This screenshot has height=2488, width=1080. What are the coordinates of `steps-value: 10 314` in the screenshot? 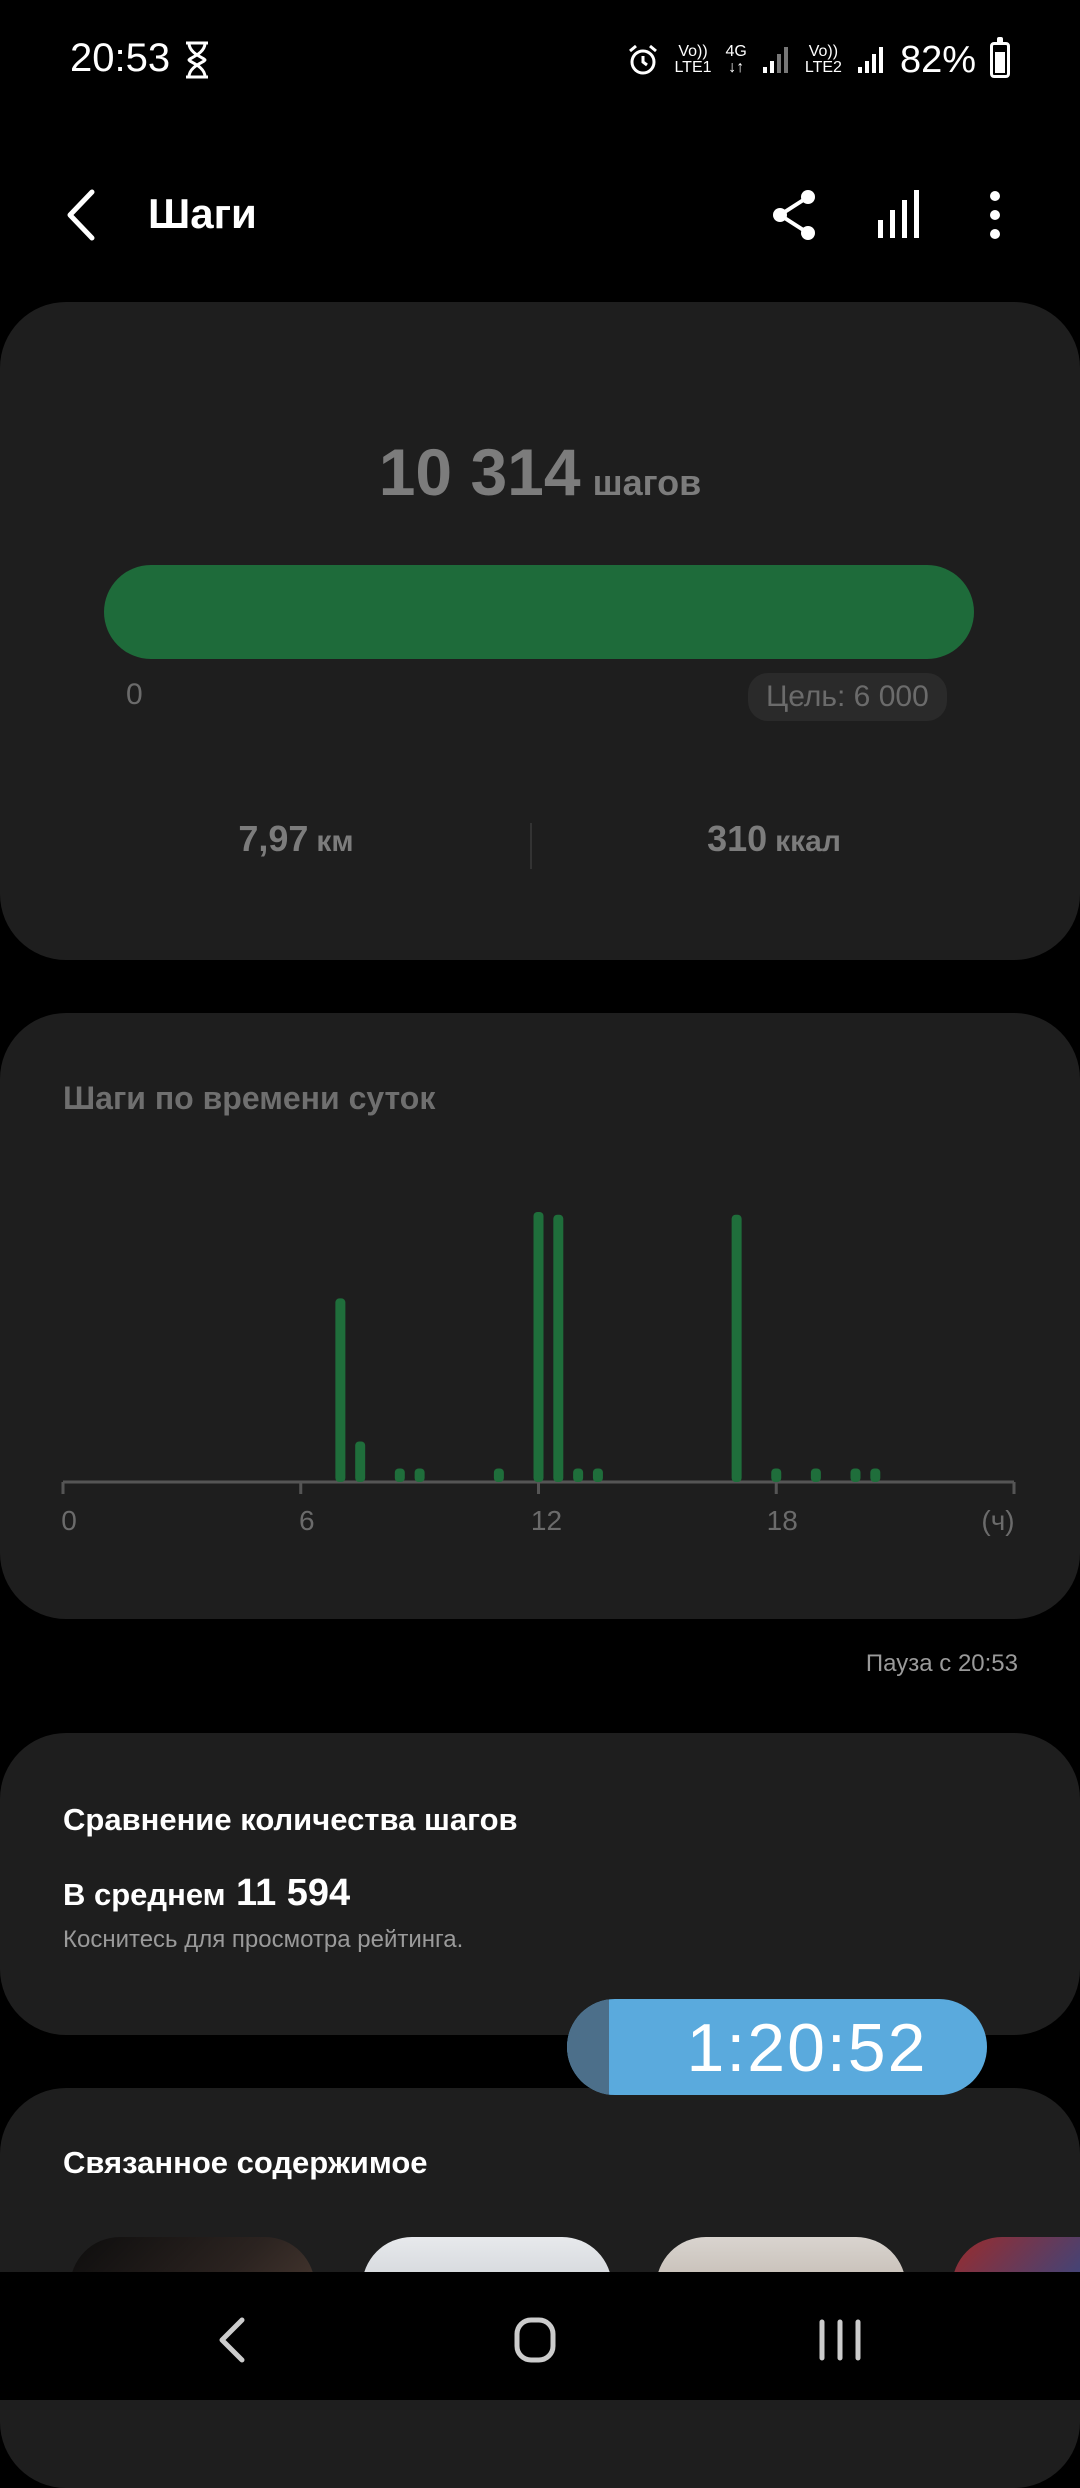 It's located at (479, 472).